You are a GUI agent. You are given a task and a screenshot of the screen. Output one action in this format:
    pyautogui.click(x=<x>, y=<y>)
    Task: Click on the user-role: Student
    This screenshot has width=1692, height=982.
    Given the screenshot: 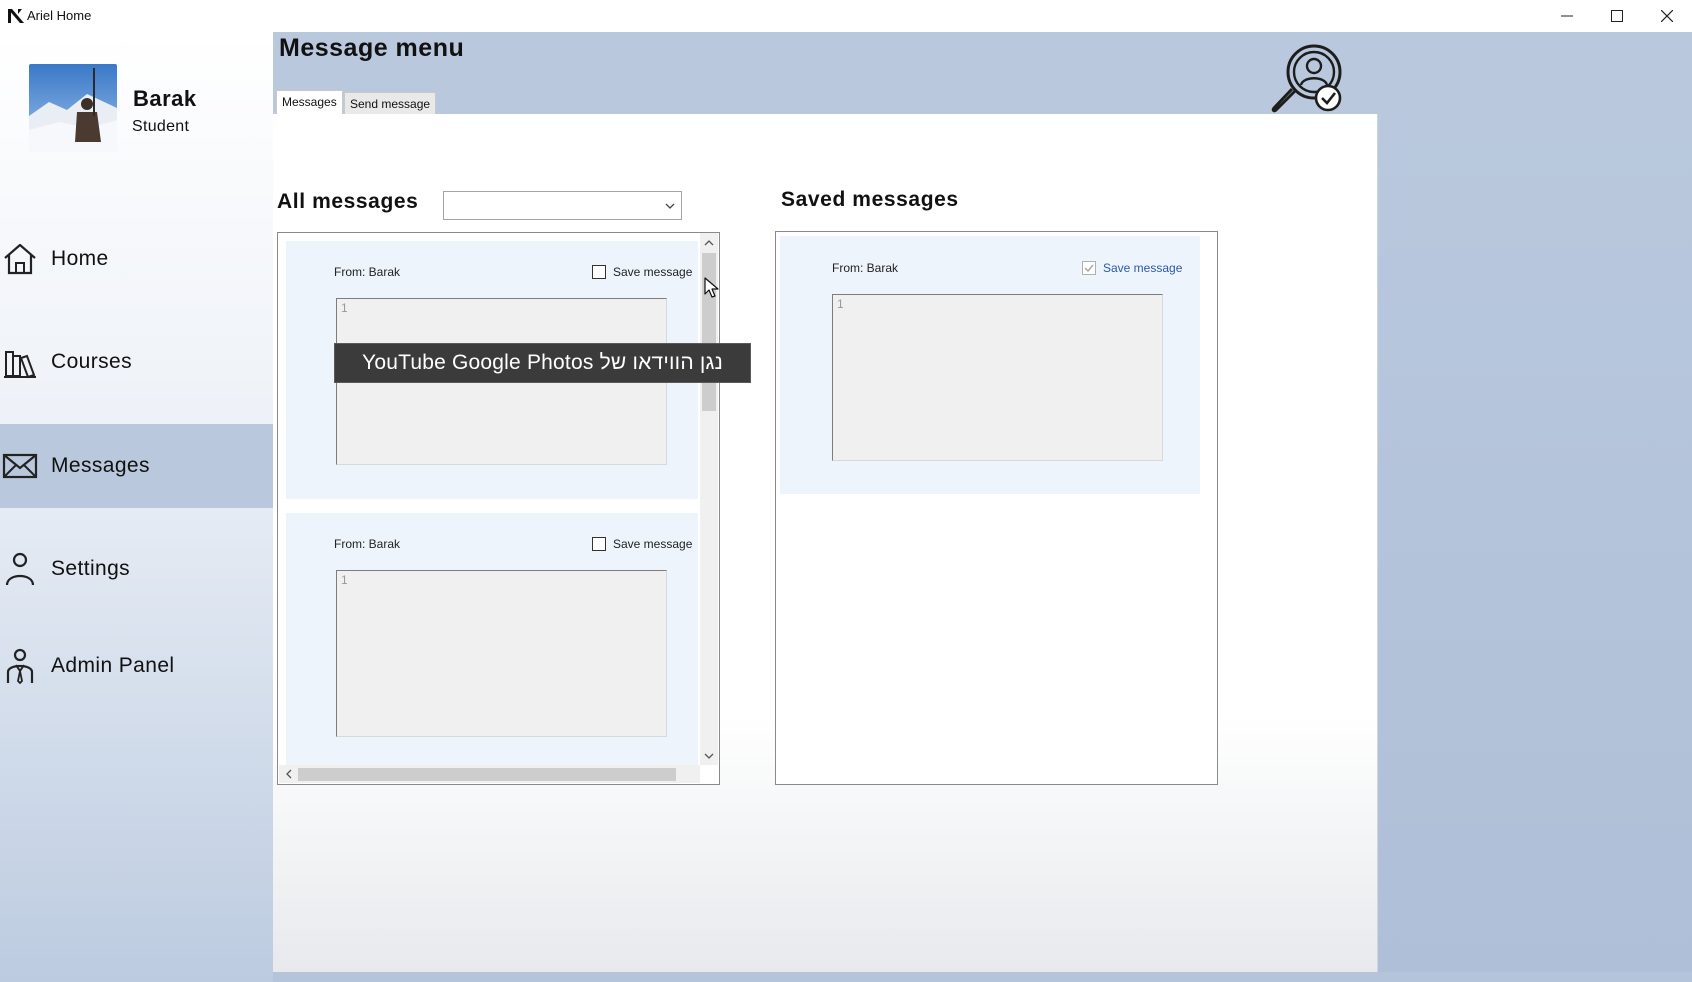 What is the action you would take?
    pyautogui.click(x=161, y=126)
    